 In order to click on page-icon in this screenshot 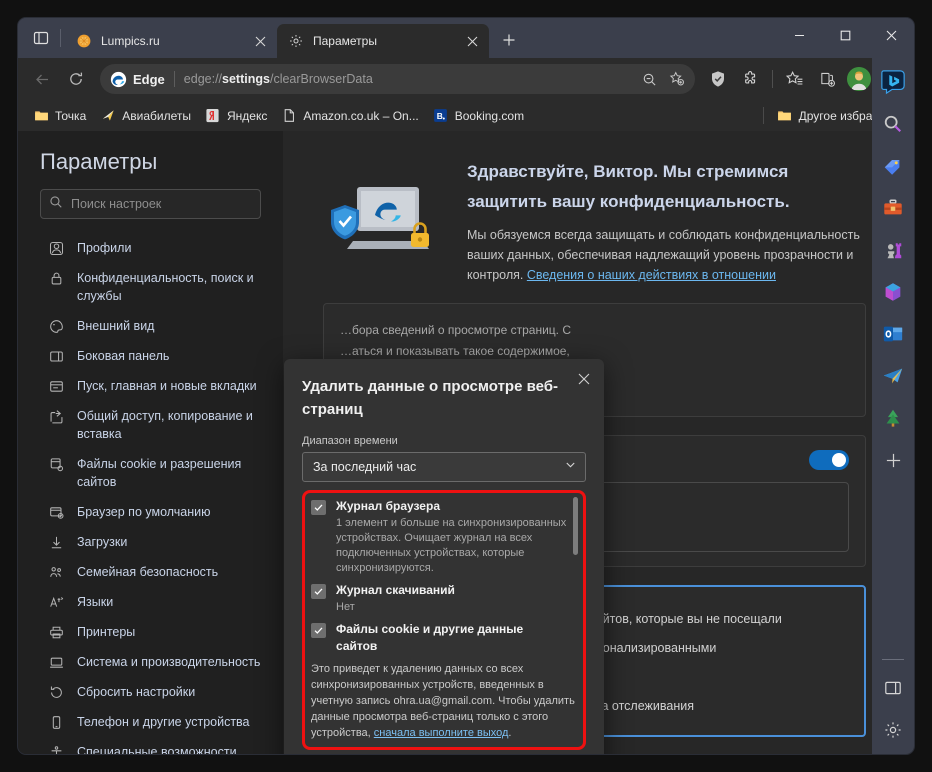, I will do `click(289, 116)`.